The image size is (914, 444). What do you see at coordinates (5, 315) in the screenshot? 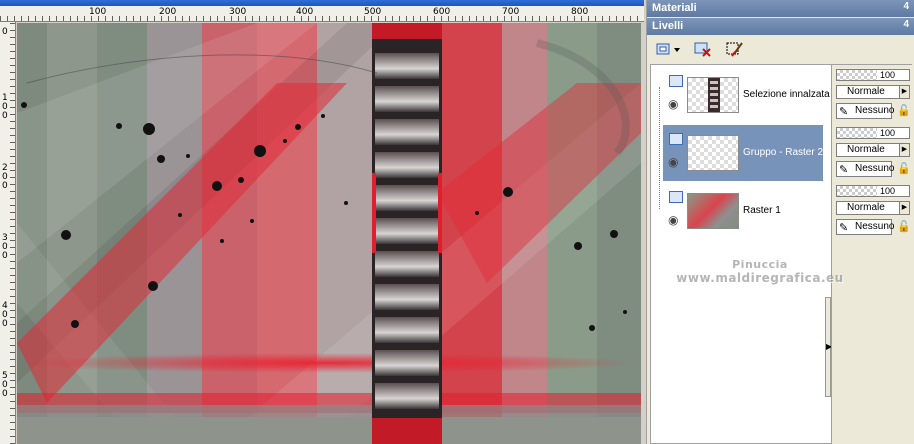
I see `ruler-label: 400` at bounding box center [5, 315].